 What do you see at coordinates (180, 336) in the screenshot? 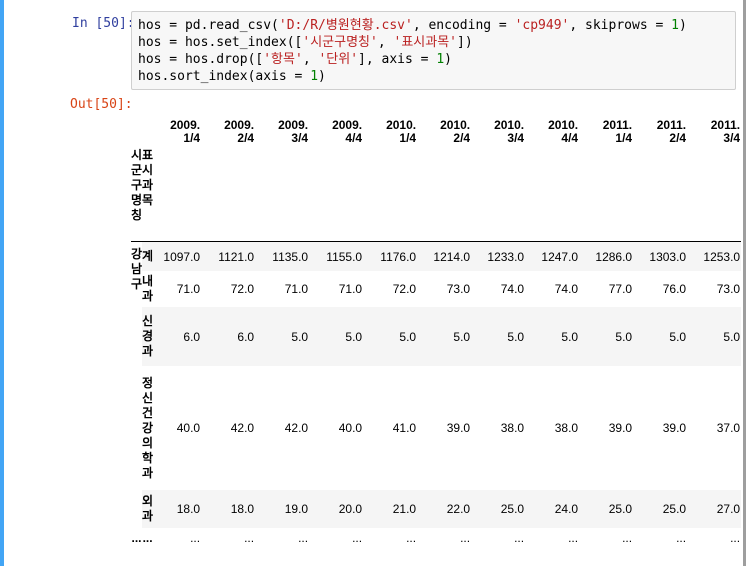
I see `table-cell: 6.0` at bounding box center [180, 336].